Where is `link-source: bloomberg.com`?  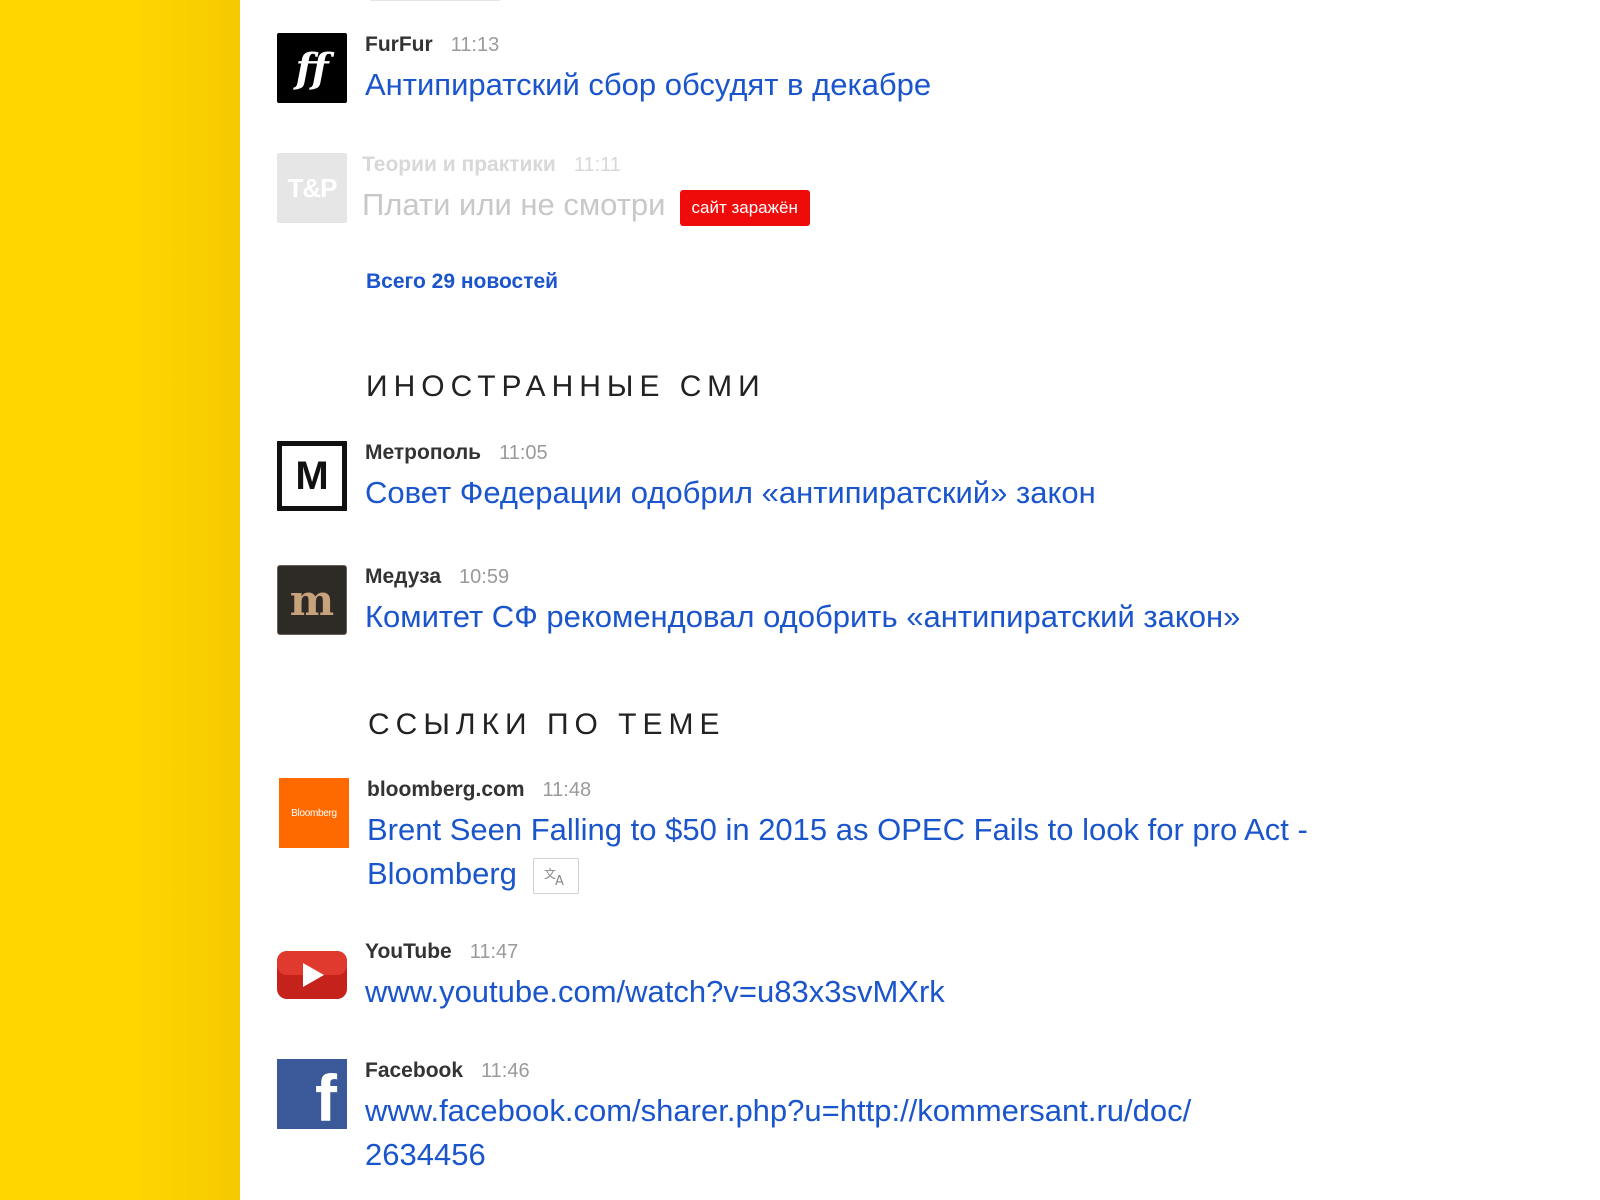
link-source: bloomberg.com is located at coordinates (446, 789).